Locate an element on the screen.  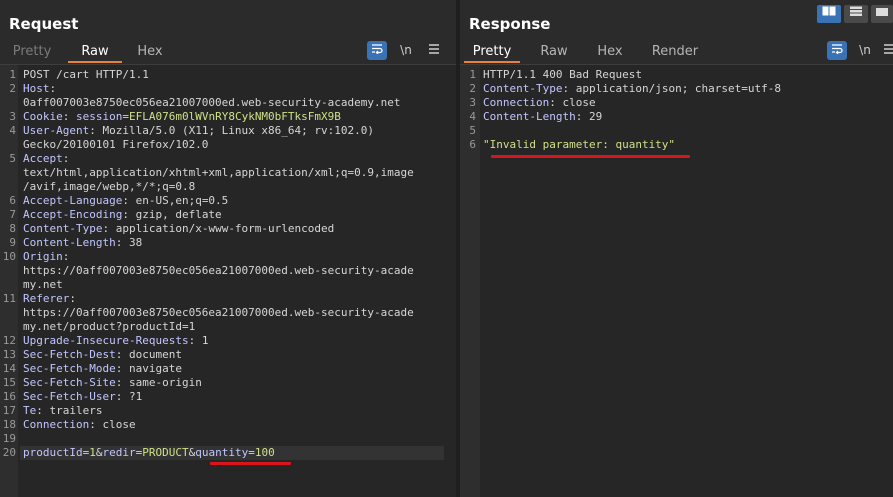
code-line: my.net/product?productId=1 is located at coordinates (109, 327).